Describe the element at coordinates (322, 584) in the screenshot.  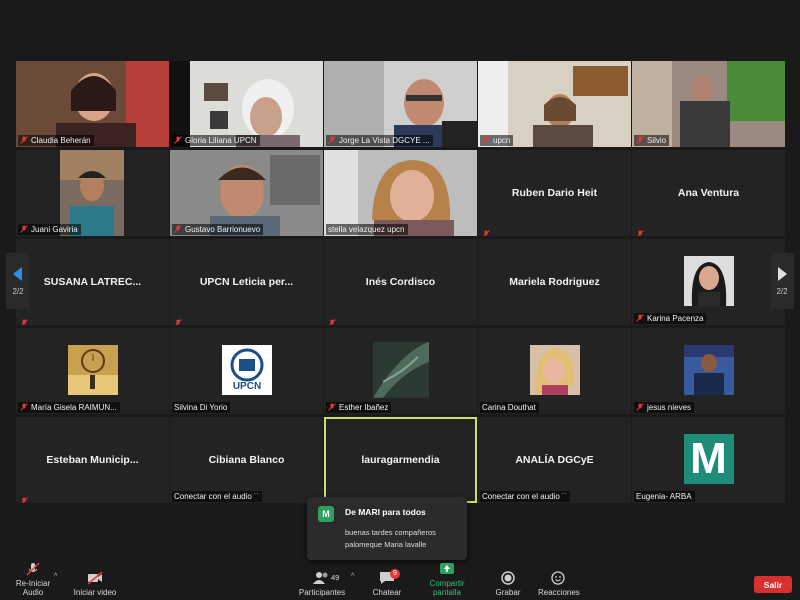
I see `participants-button: Participantes` at that location.